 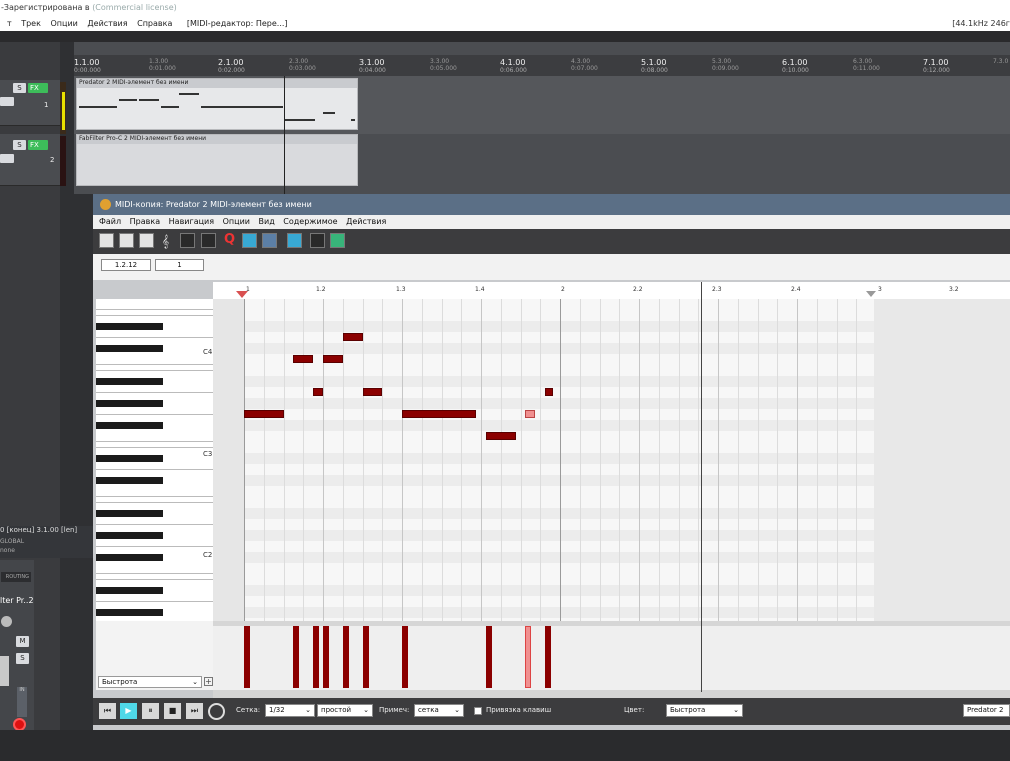 What do you see at coordinates (128, 711) in the screenshot?
I see `play-button: ▶` at bounding box center [128, 711].